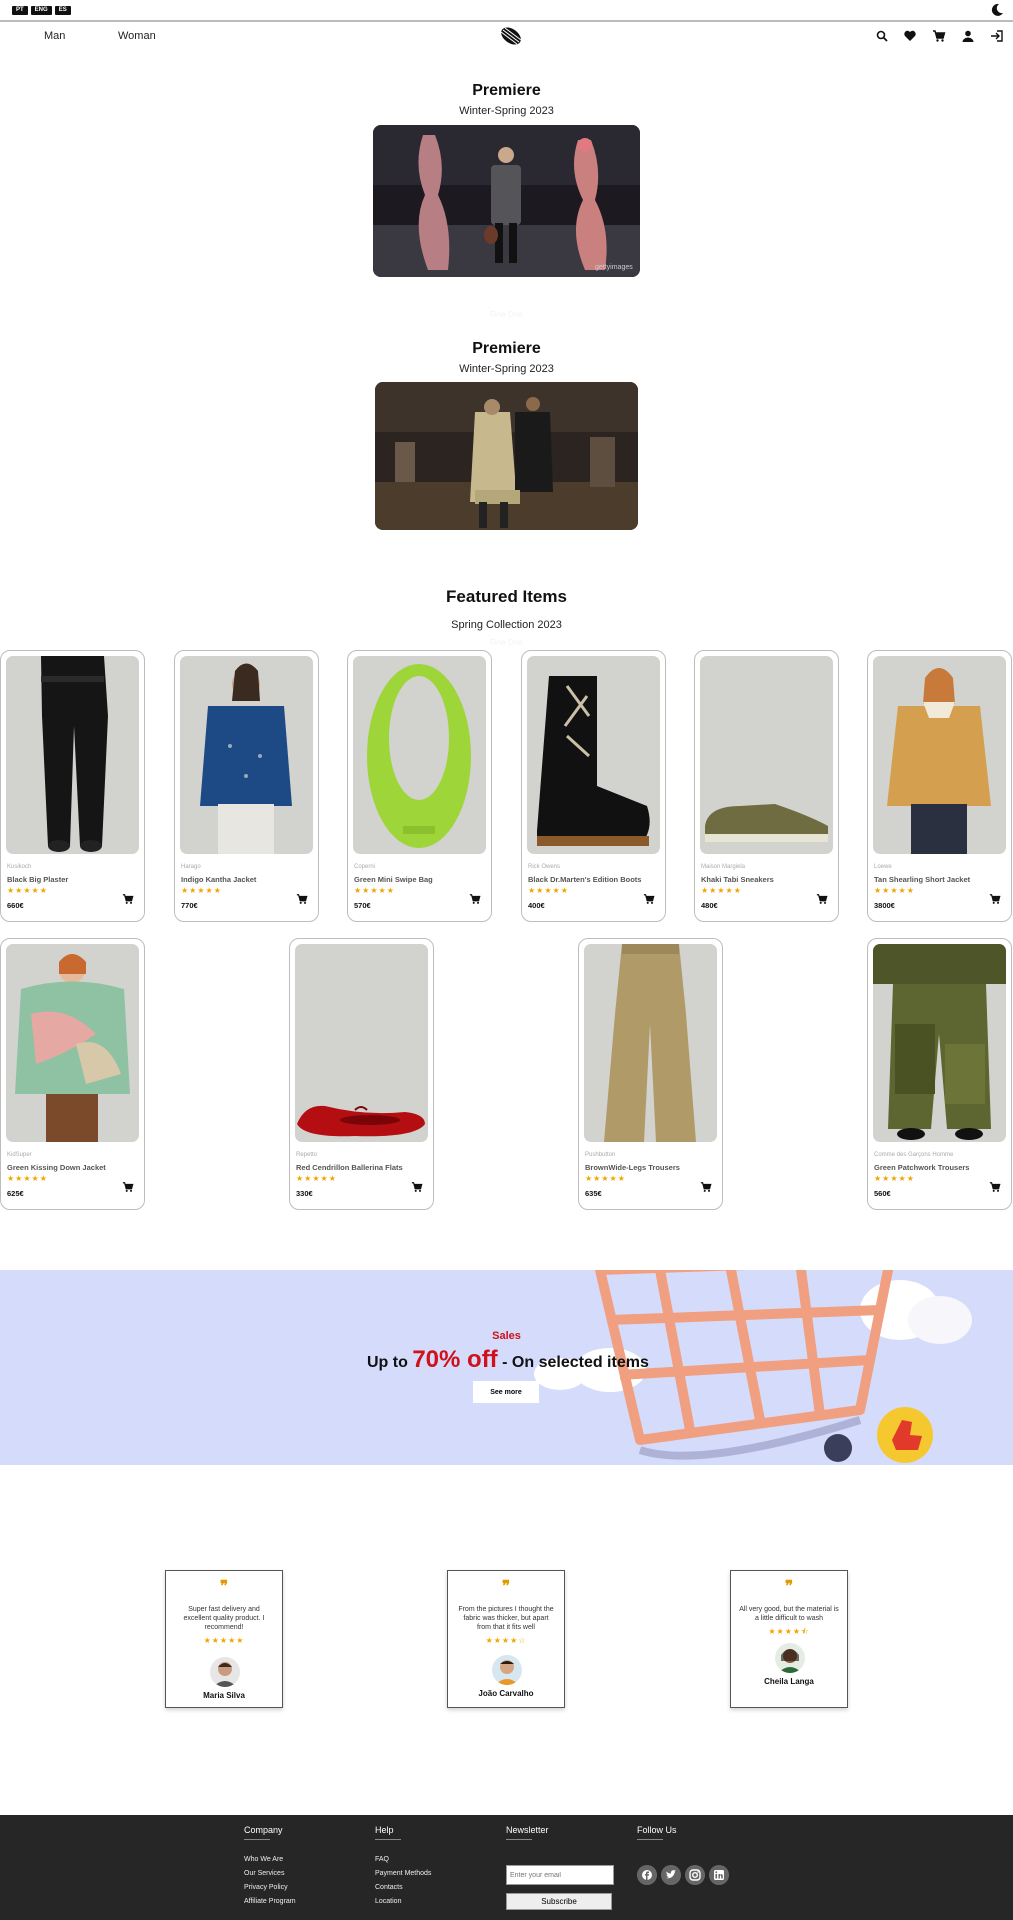 Image resolution: width=1013 pixels, height=1920 pixels. Describe the element at coordinates (544, 867) in the screenshot. I see `product-brand: Rick Owens` at that location.